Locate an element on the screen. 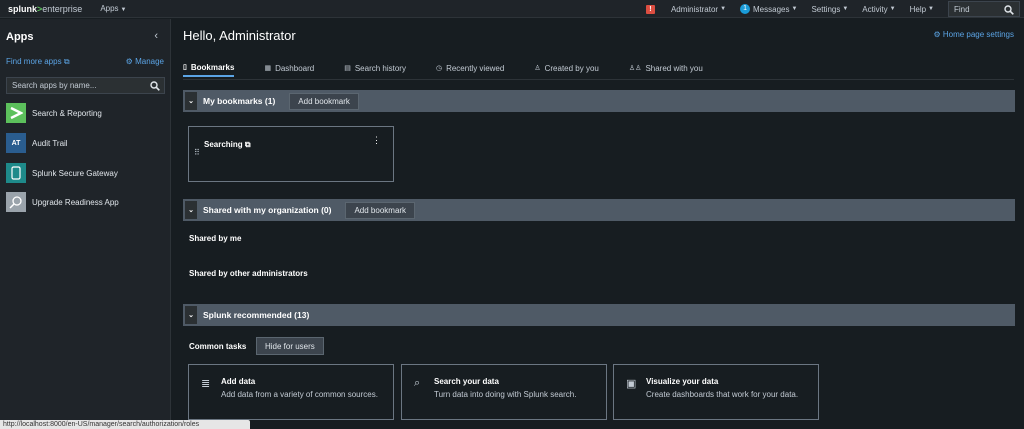 The width and height of the screenshot is (1024, 429). app-item-search-reporting: Search & Reporting is located at coordinates (54, 113).